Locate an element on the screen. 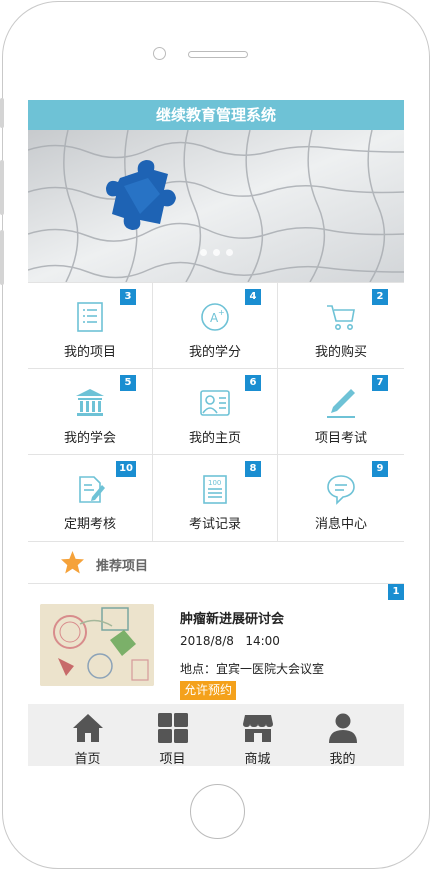 This screenshot has height=874, width=435. menu-item-message-center: 消息中心 9 is located at coordinates (341, 498).